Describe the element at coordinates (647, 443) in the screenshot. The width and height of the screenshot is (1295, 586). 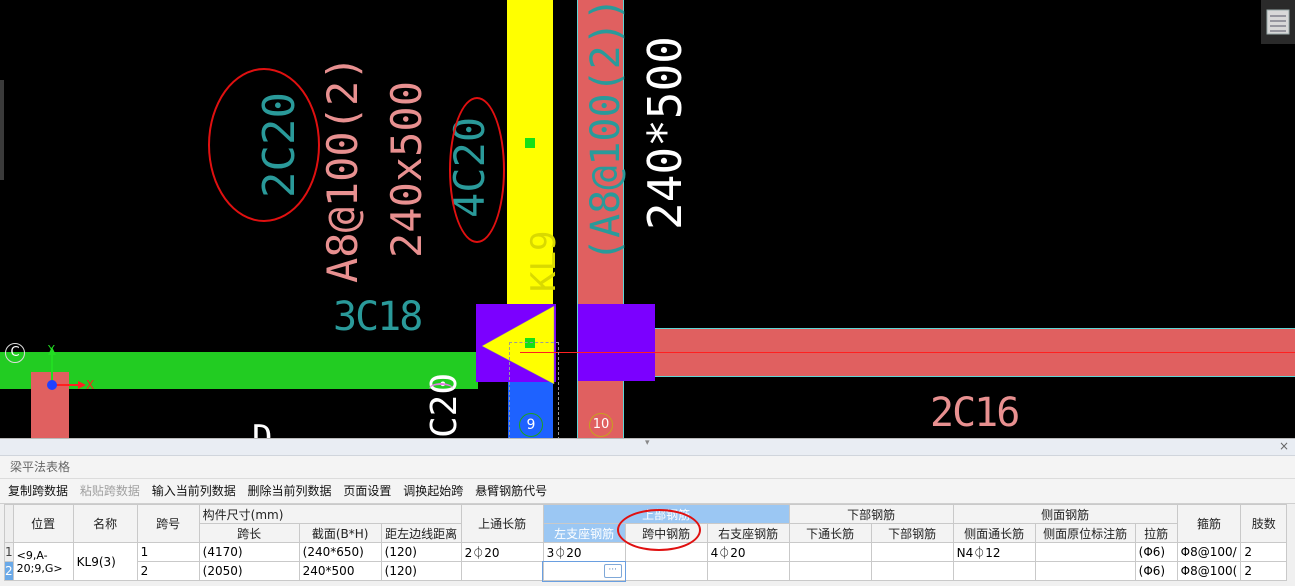
I see `splitter-arrow-icon: ▾` at that location.